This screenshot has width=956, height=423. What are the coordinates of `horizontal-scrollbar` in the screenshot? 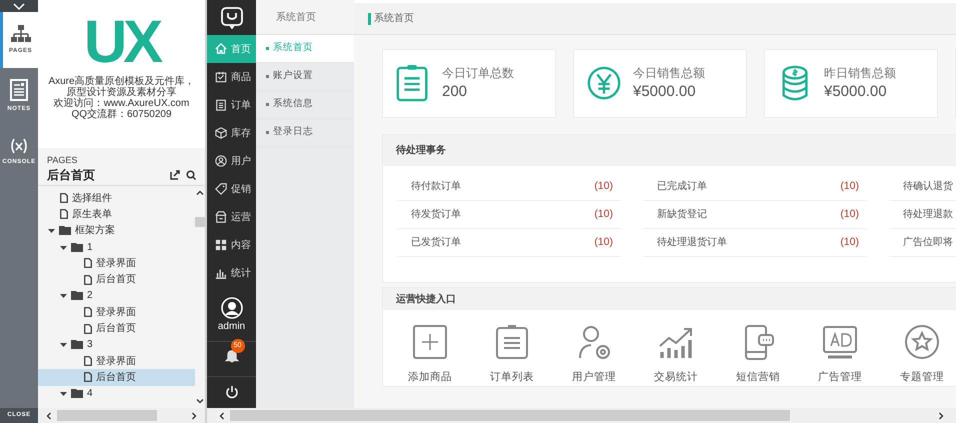 It's located at (581, 415).